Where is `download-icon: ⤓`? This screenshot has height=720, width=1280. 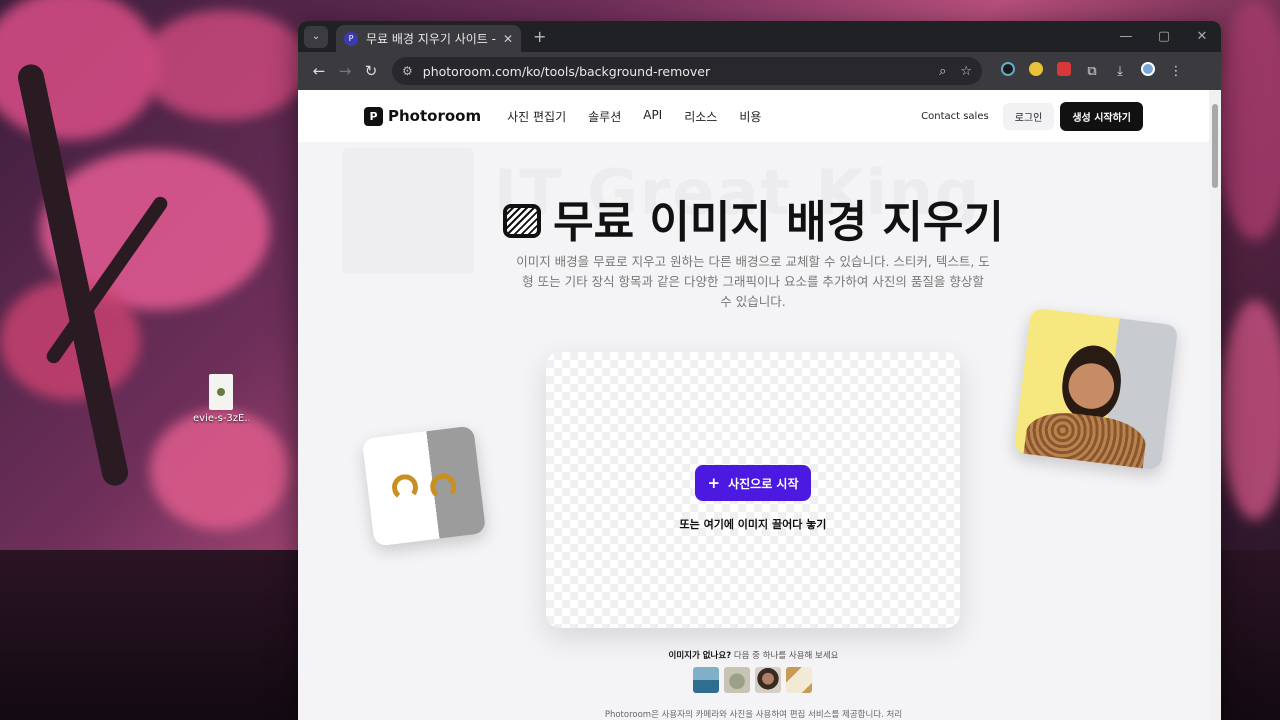
download-icon: ⤓ is located at coordinates (1120, 71).